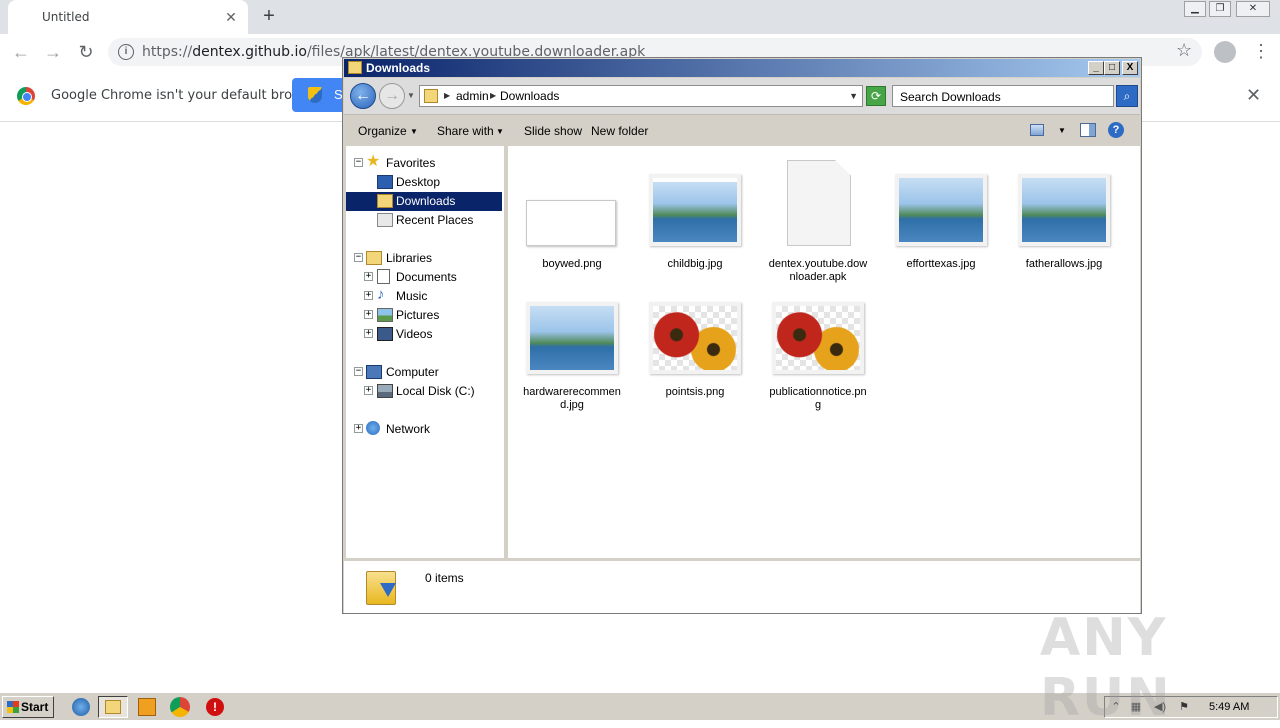 The image size is (1280, 728). Describe the element at coordinates (1096, 68) in the screenshot. I see `minimize-button: _` at that location.